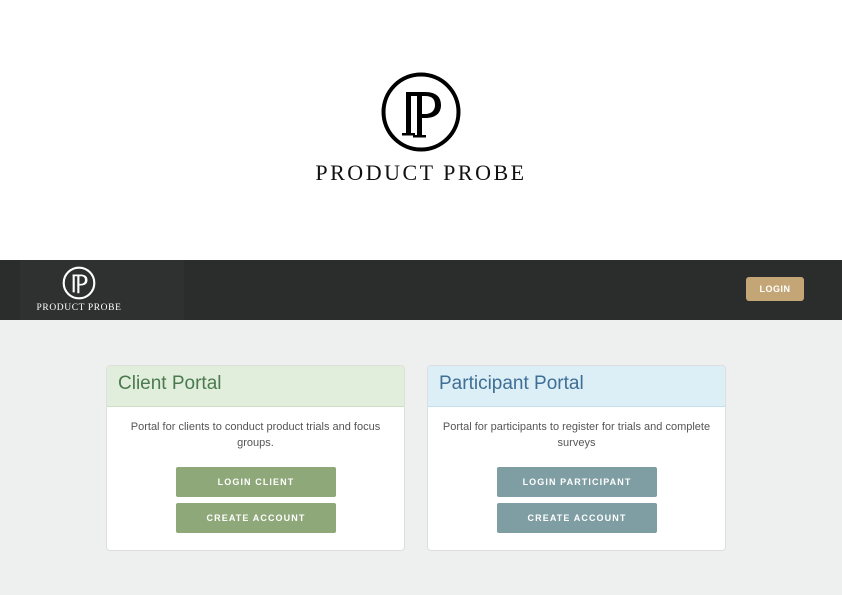 The height and width of the screenshot is (595, 842). What do you see at coordinates (577, 518) in the screenshot?
I see `participant-create-account-button: CREATE ACCOUNT` at bounding box center [577, 518].